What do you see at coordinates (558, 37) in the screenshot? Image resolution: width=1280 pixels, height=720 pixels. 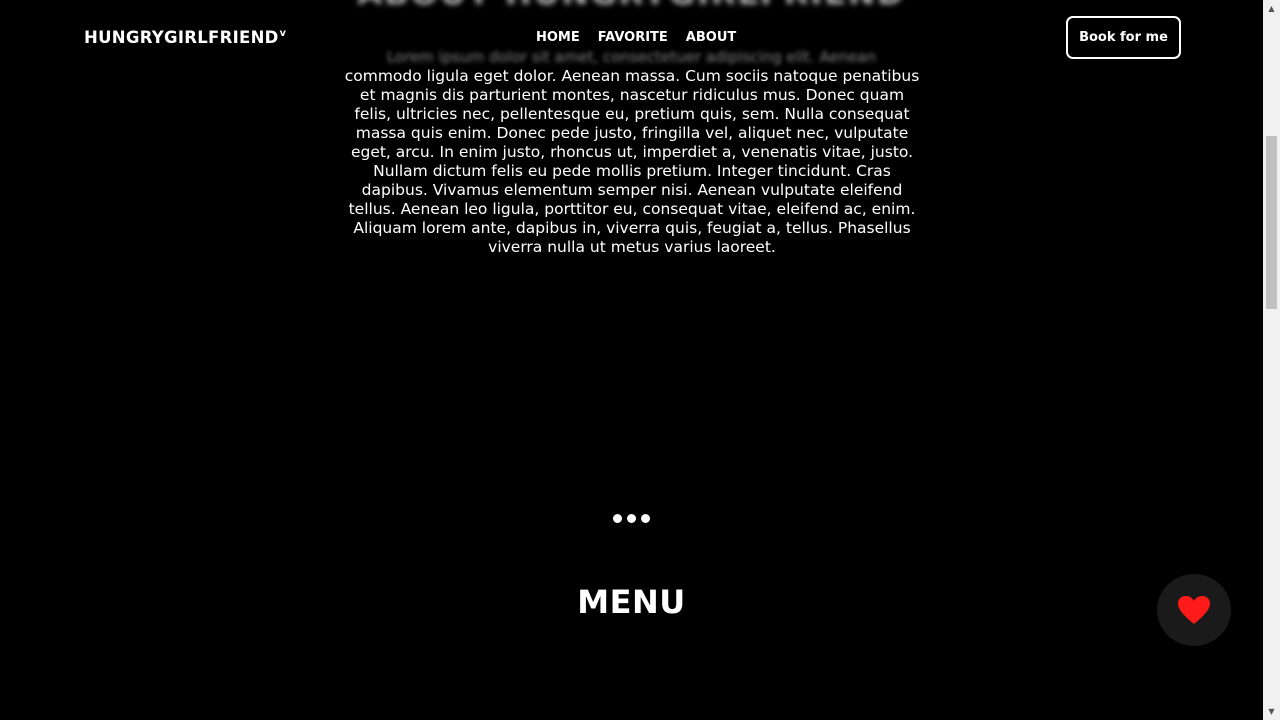 I see `nav-home-link: HOME` at bounding box center [558, 37].